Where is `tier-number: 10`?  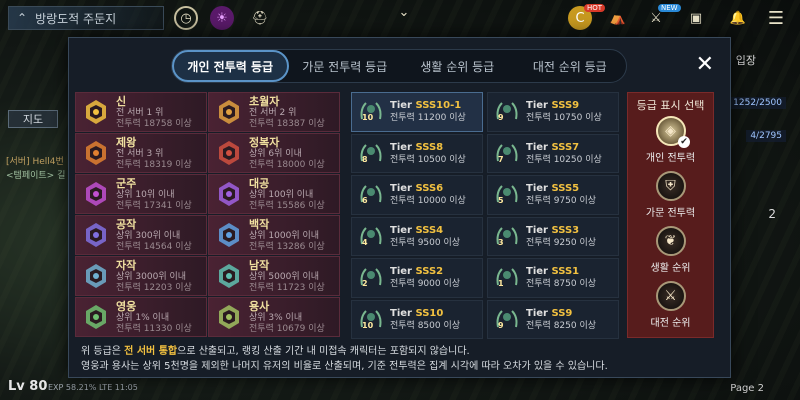 tier-number: 10 is located at coordinates (368, 325).